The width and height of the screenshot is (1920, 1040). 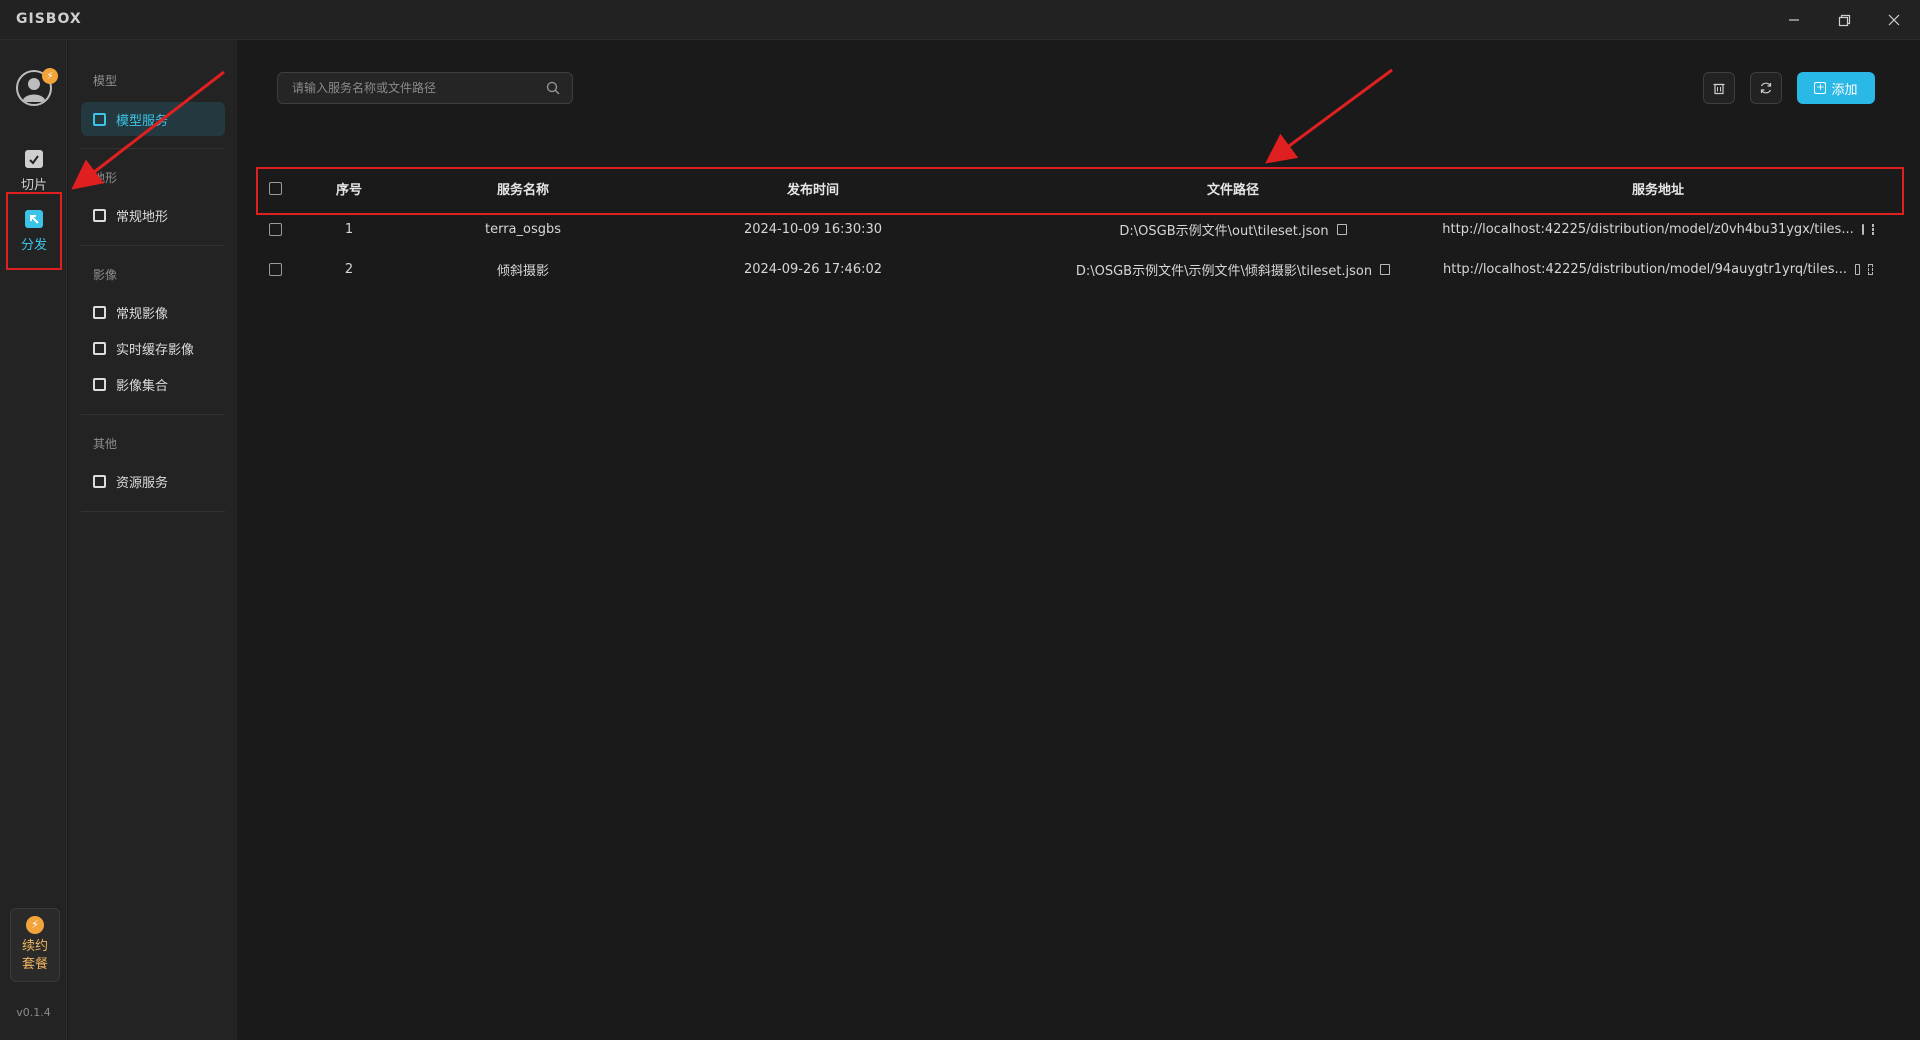 What do you see at coordinates (33, 1012) in the screenshot?
I see `version-label: v0.1.4` at bounding box center [33, 1012].